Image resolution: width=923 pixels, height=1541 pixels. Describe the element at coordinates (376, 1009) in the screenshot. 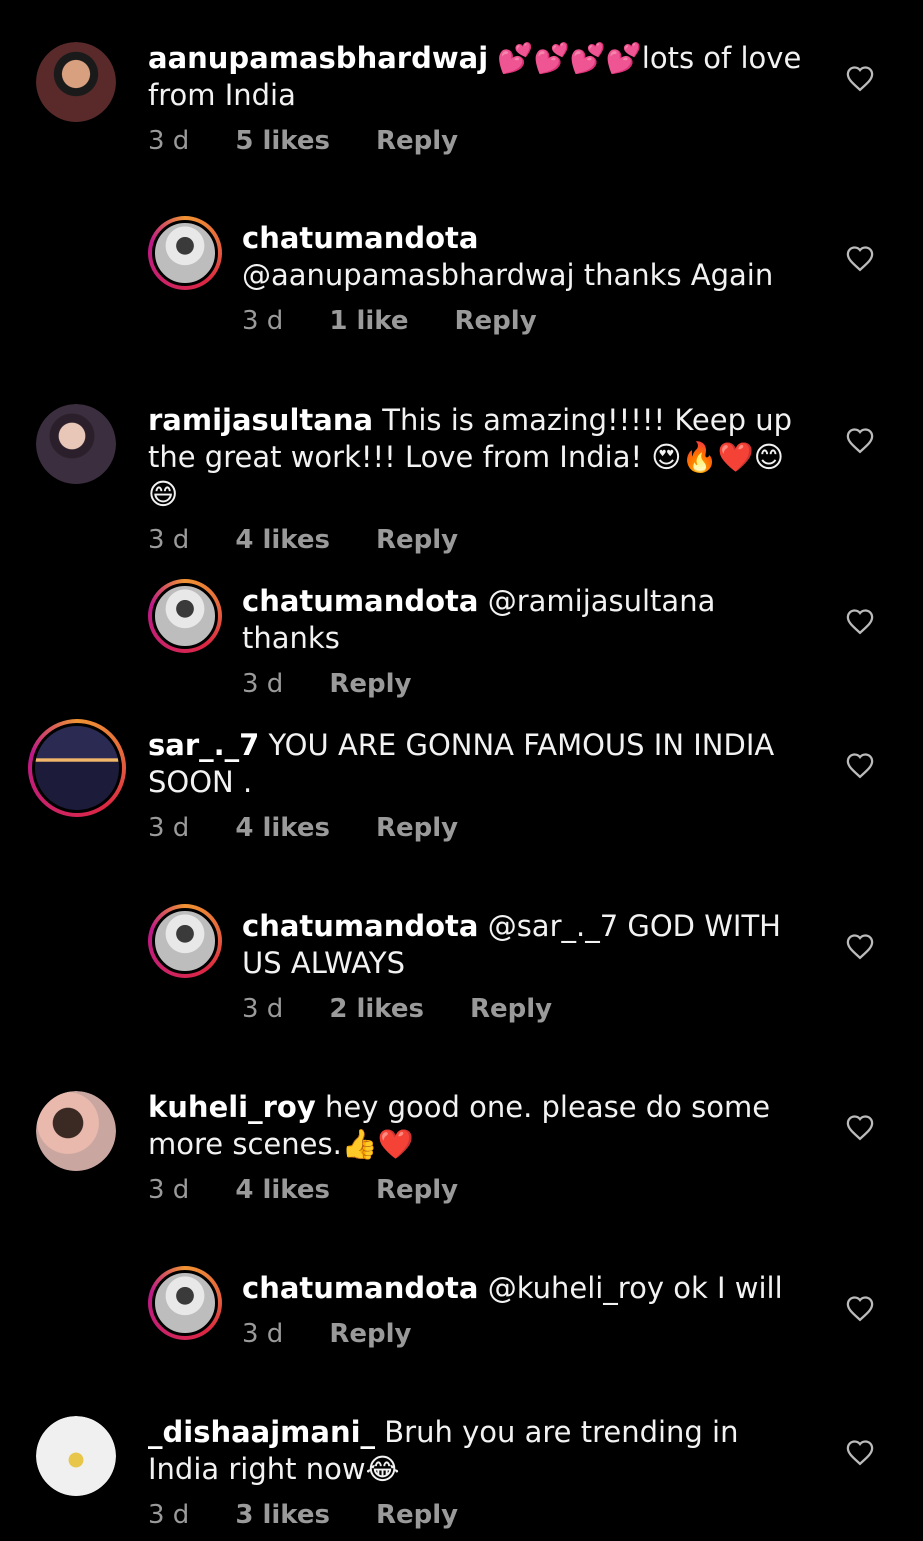

I see `comment-likes: 2 likes` at that location.